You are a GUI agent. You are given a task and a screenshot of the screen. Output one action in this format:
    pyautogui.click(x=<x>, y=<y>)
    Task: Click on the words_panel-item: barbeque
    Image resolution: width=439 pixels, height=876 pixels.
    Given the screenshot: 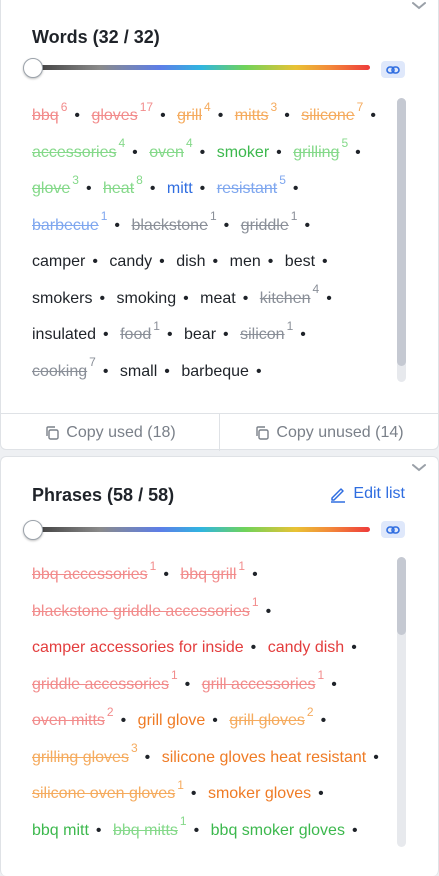 What is the action you would take?
    pyautogui.click(x=215, y=371)
    